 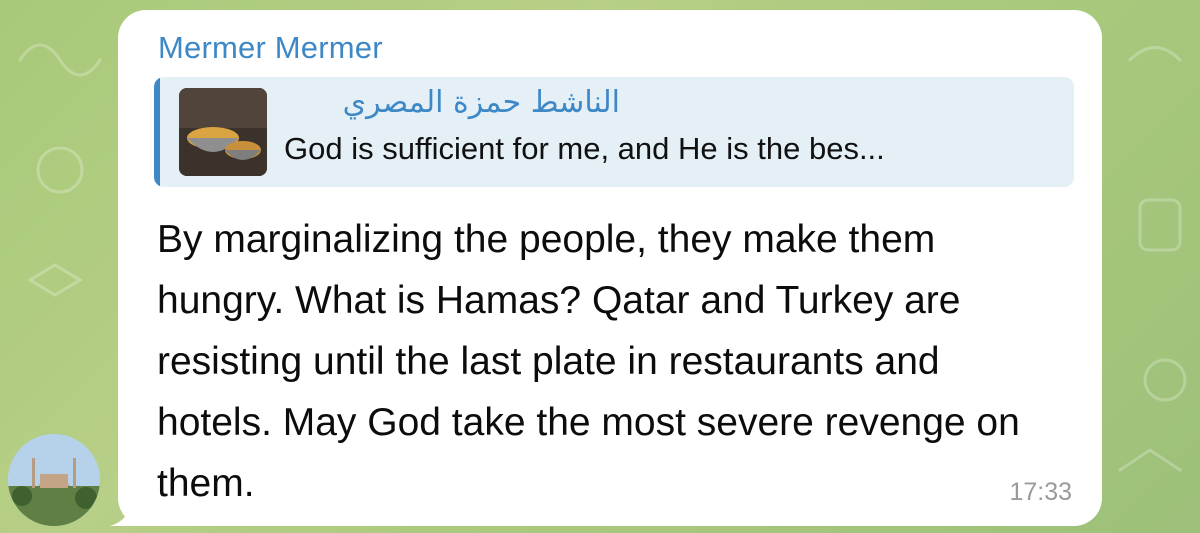 I want to click on message-time: 17:33, so click(x=1040, y=492).